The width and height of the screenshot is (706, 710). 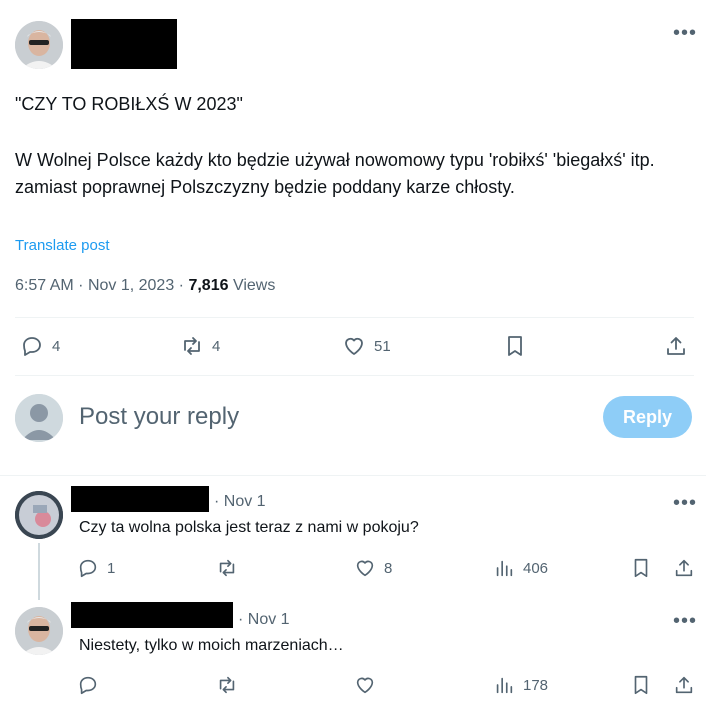 What do you see at coordinates (216, 346) in the screenshot?
I see `repost-count: 4` at bounding box center [216, 346].